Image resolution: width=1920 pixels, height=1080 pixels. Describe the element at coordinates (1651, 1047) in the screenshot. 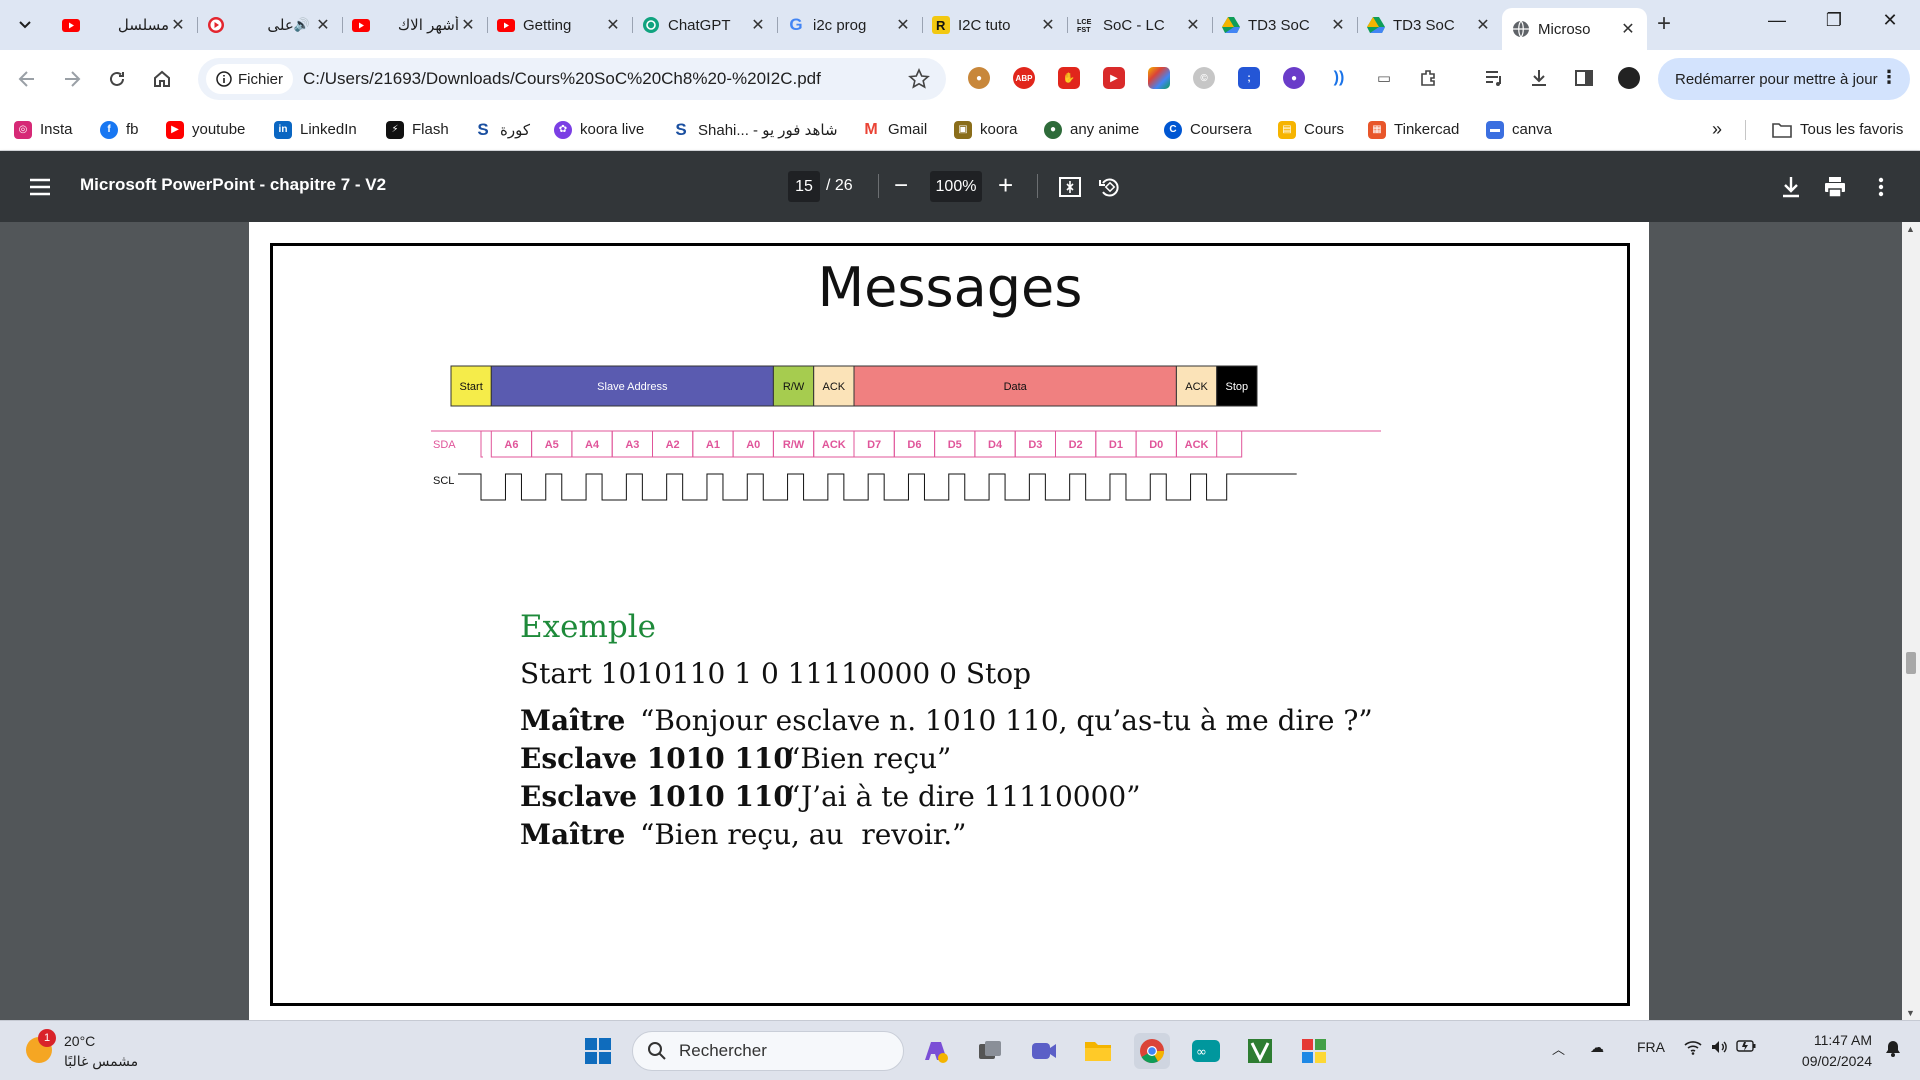

I see `language-indicator: FRA` at that location.